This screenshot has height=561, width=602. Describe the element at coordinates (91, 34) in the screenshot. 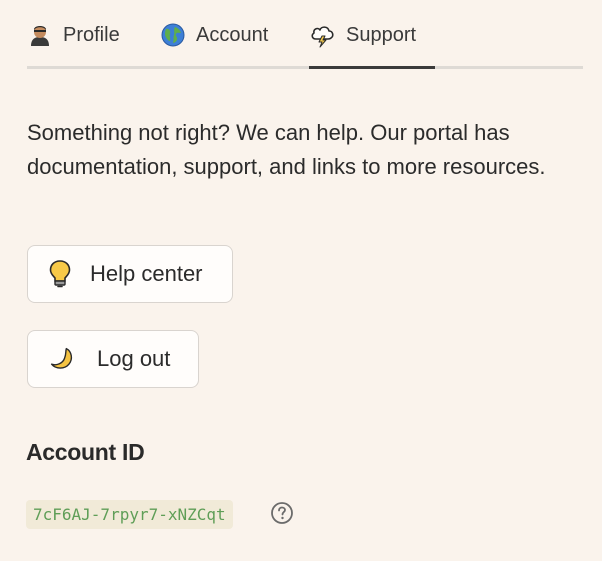

I see `tab-profile-label: Profile` at that location.